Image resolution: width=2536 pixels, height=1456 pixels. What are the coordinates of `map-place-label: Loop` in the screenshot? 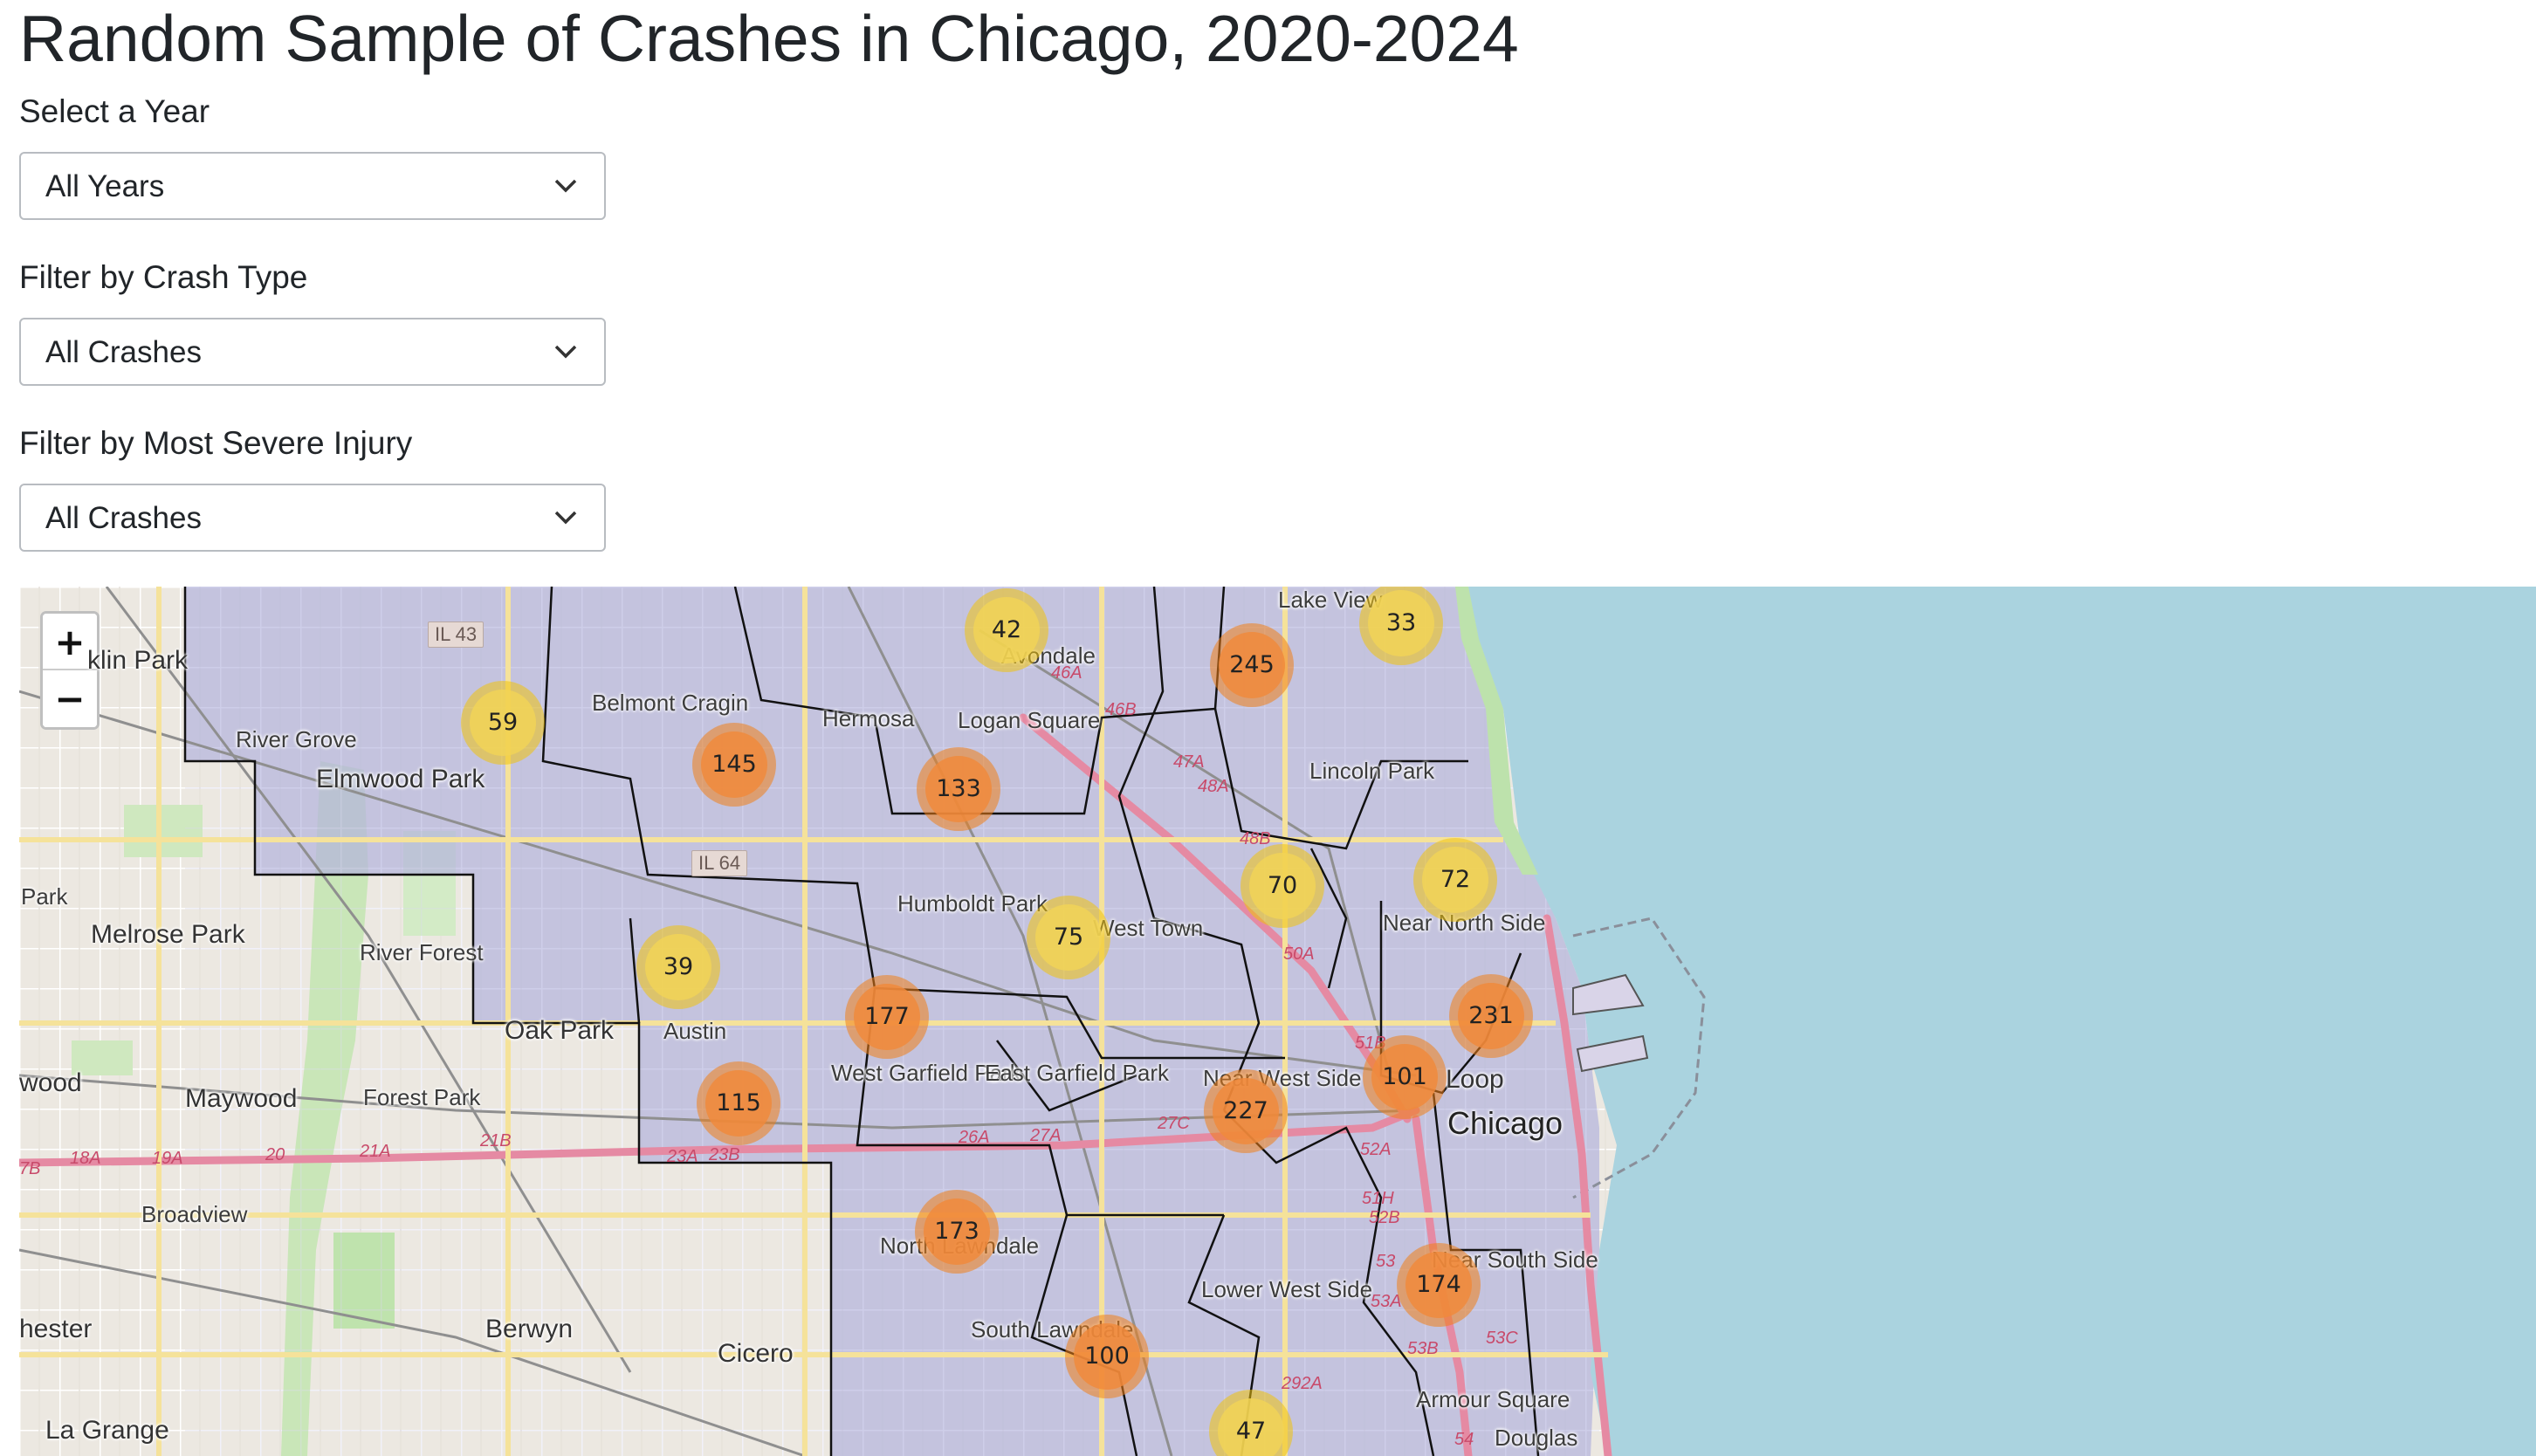 It's located at (1475, 1079).